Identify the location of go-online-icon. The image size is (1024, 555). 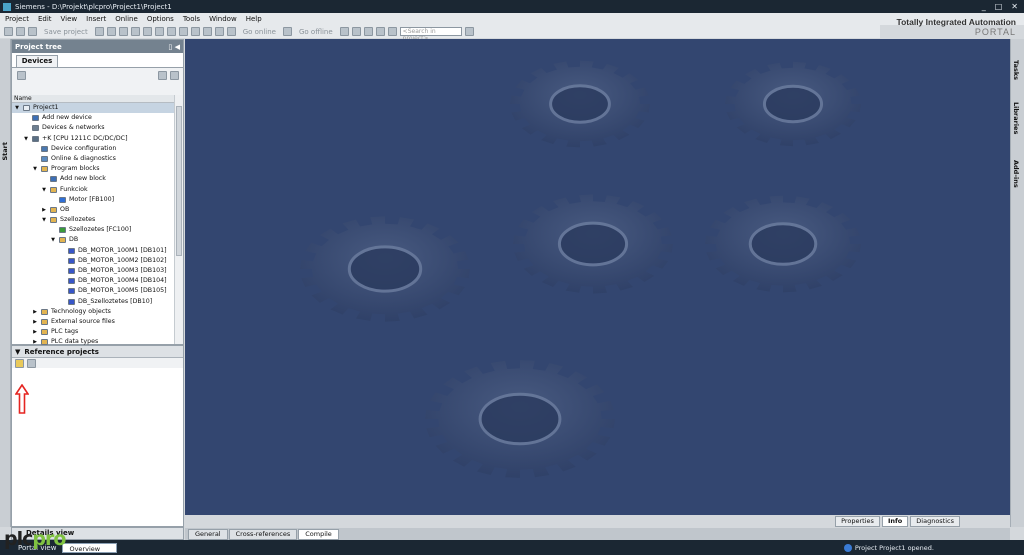
(231, 31).